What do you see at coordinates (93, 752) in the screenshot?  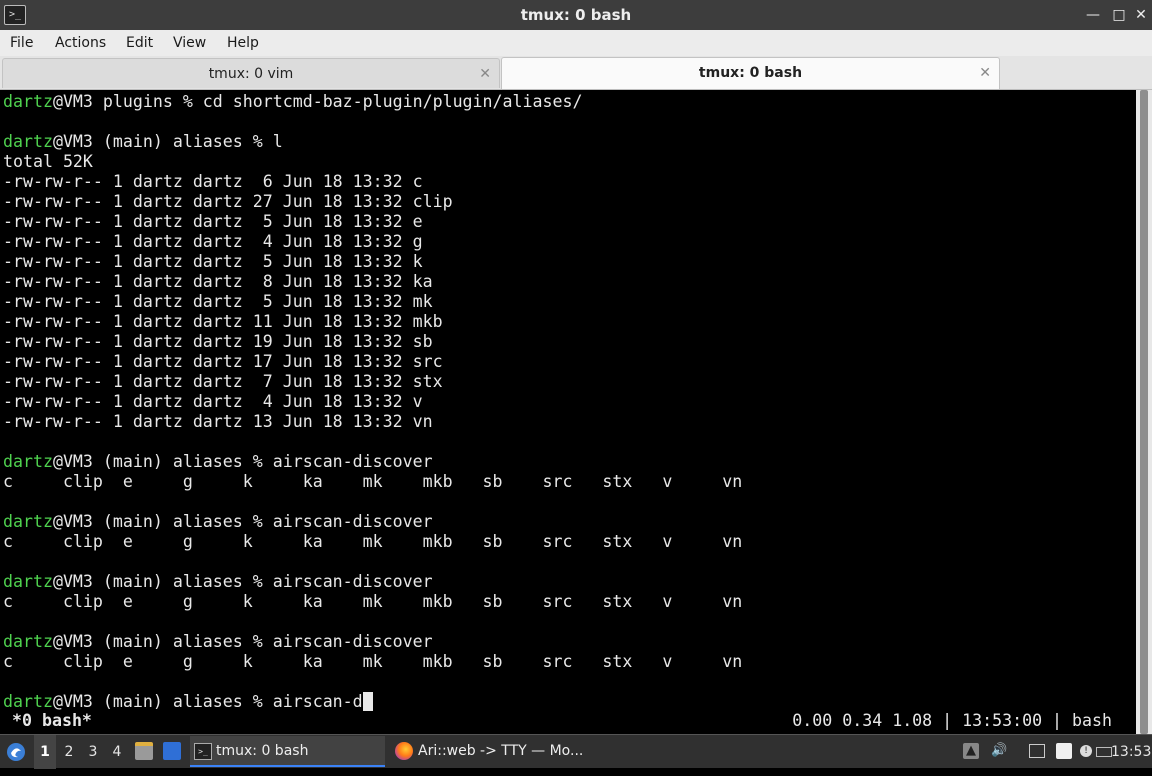 I see `workspace-3: 3` at bounding box center [93, 752].